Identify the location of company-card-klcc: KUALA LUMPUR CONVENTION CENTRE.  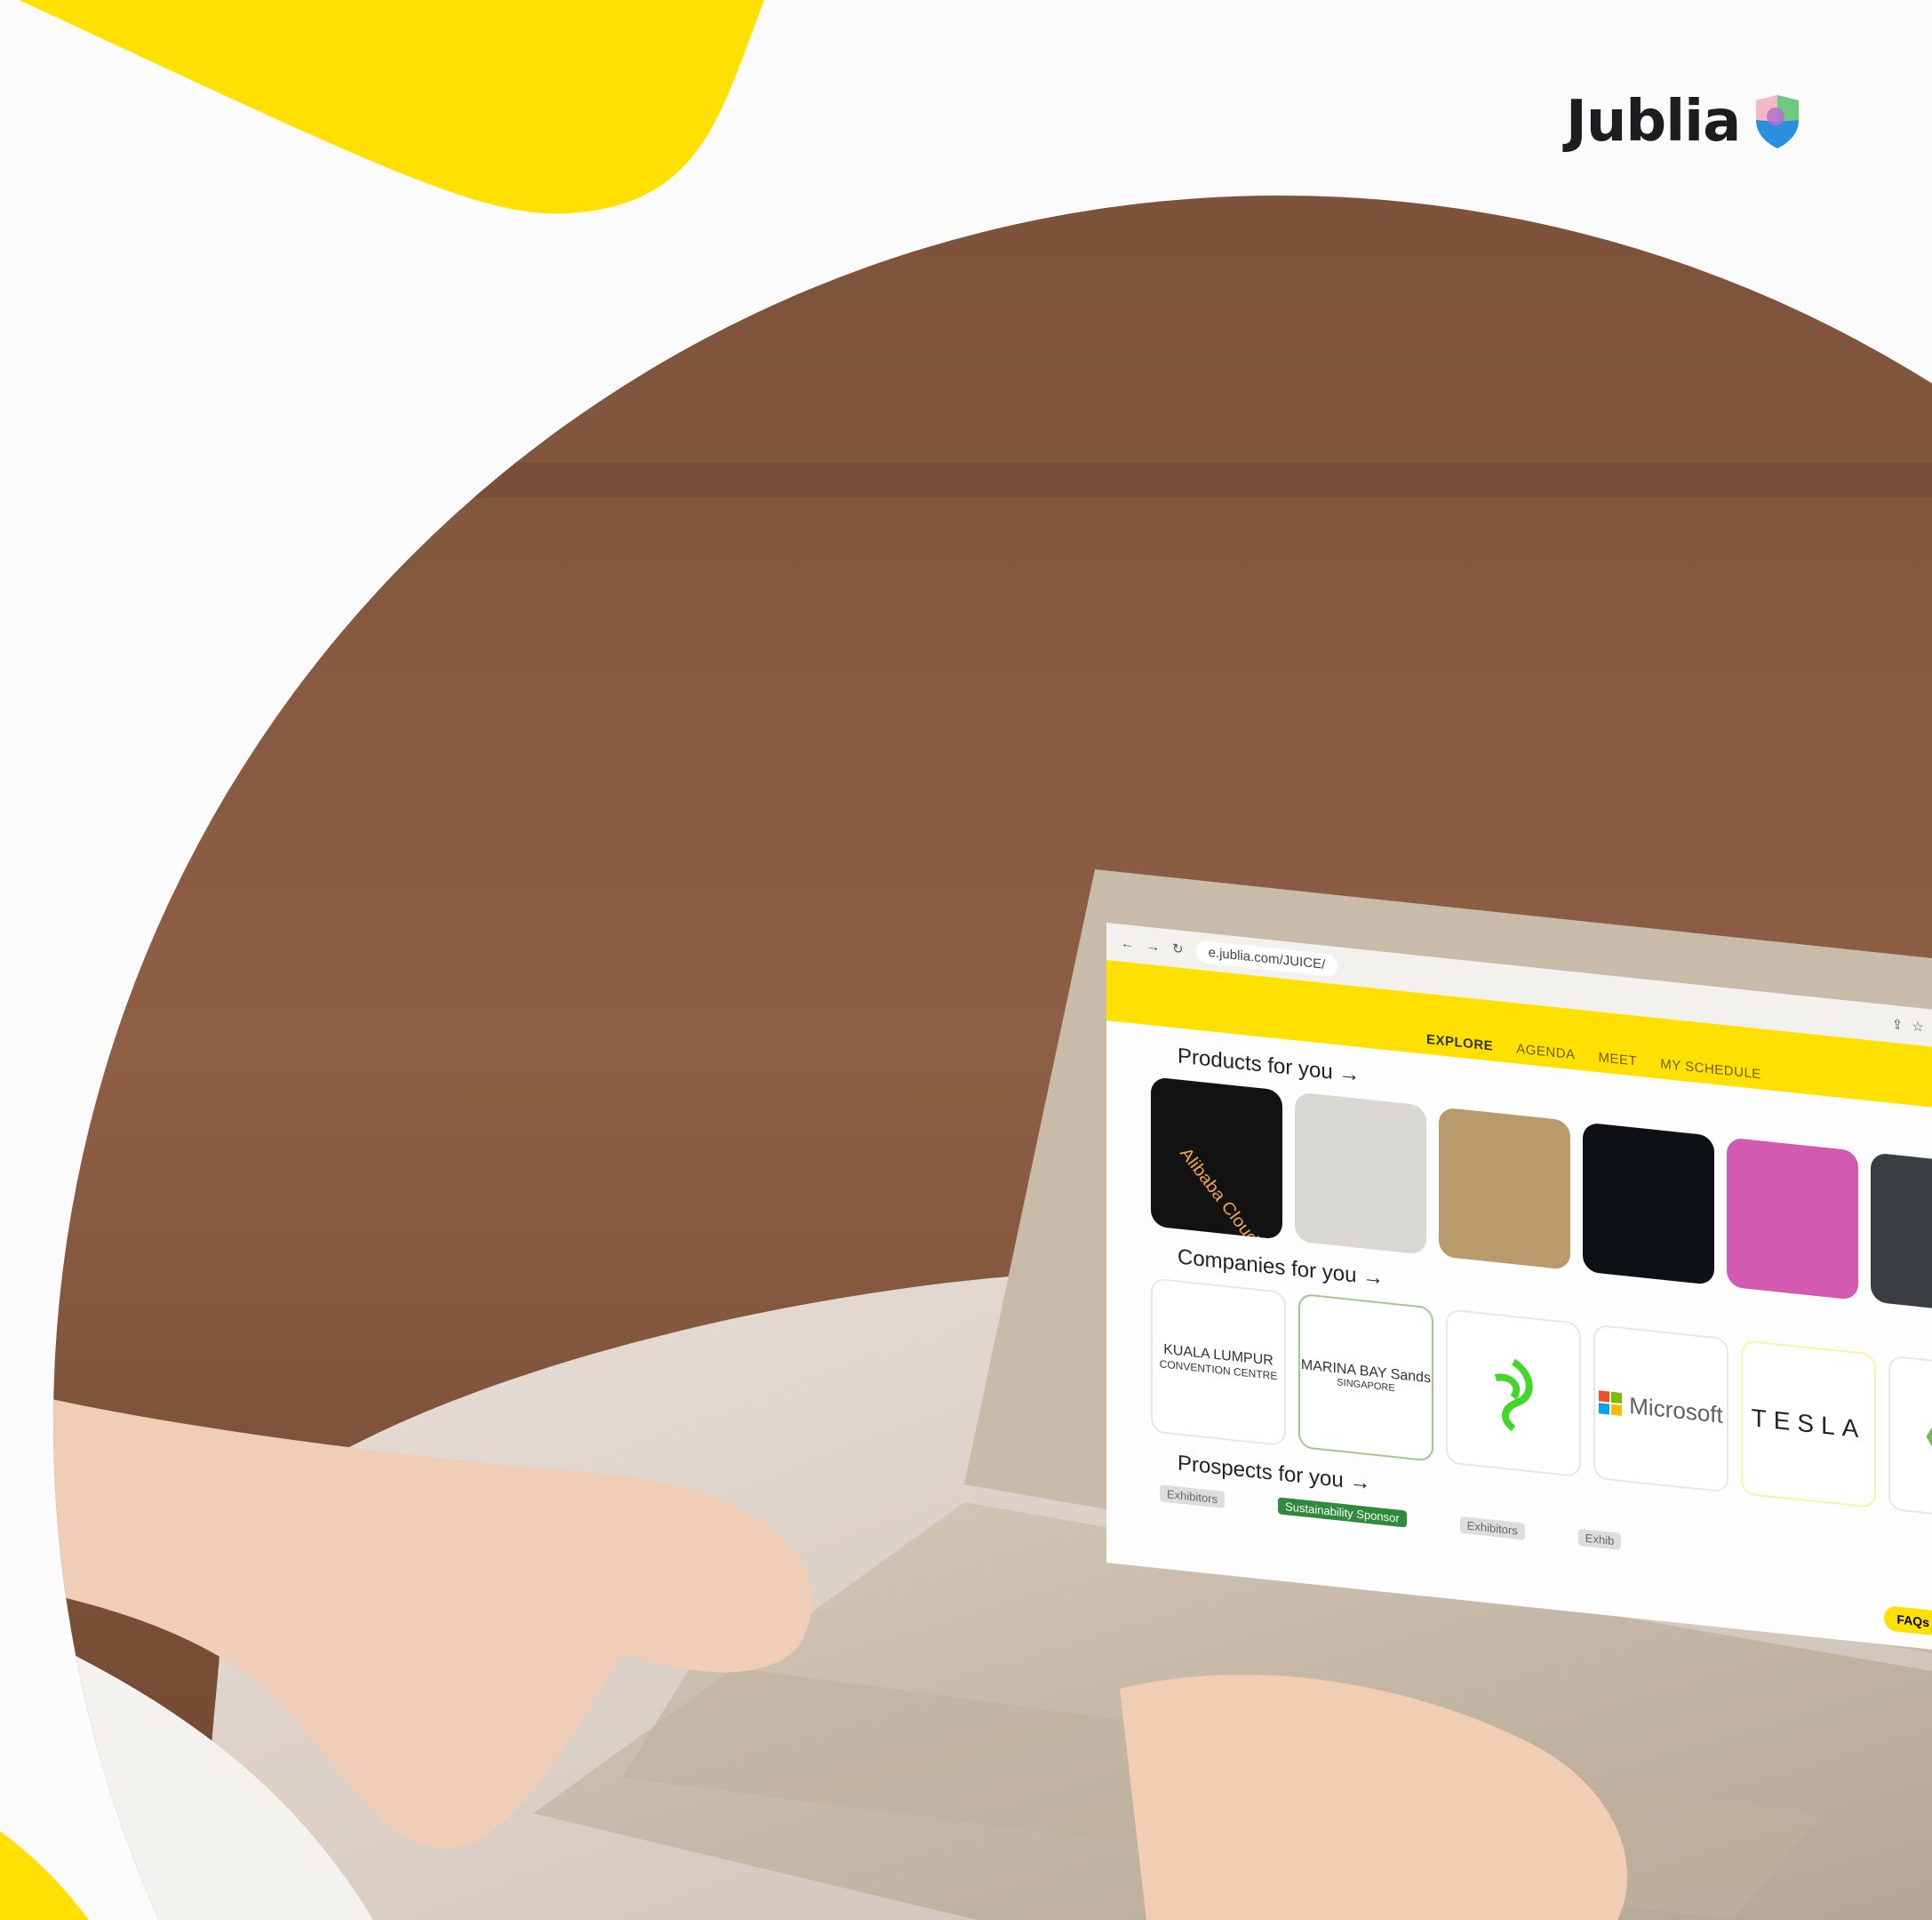
(1218, 1362).